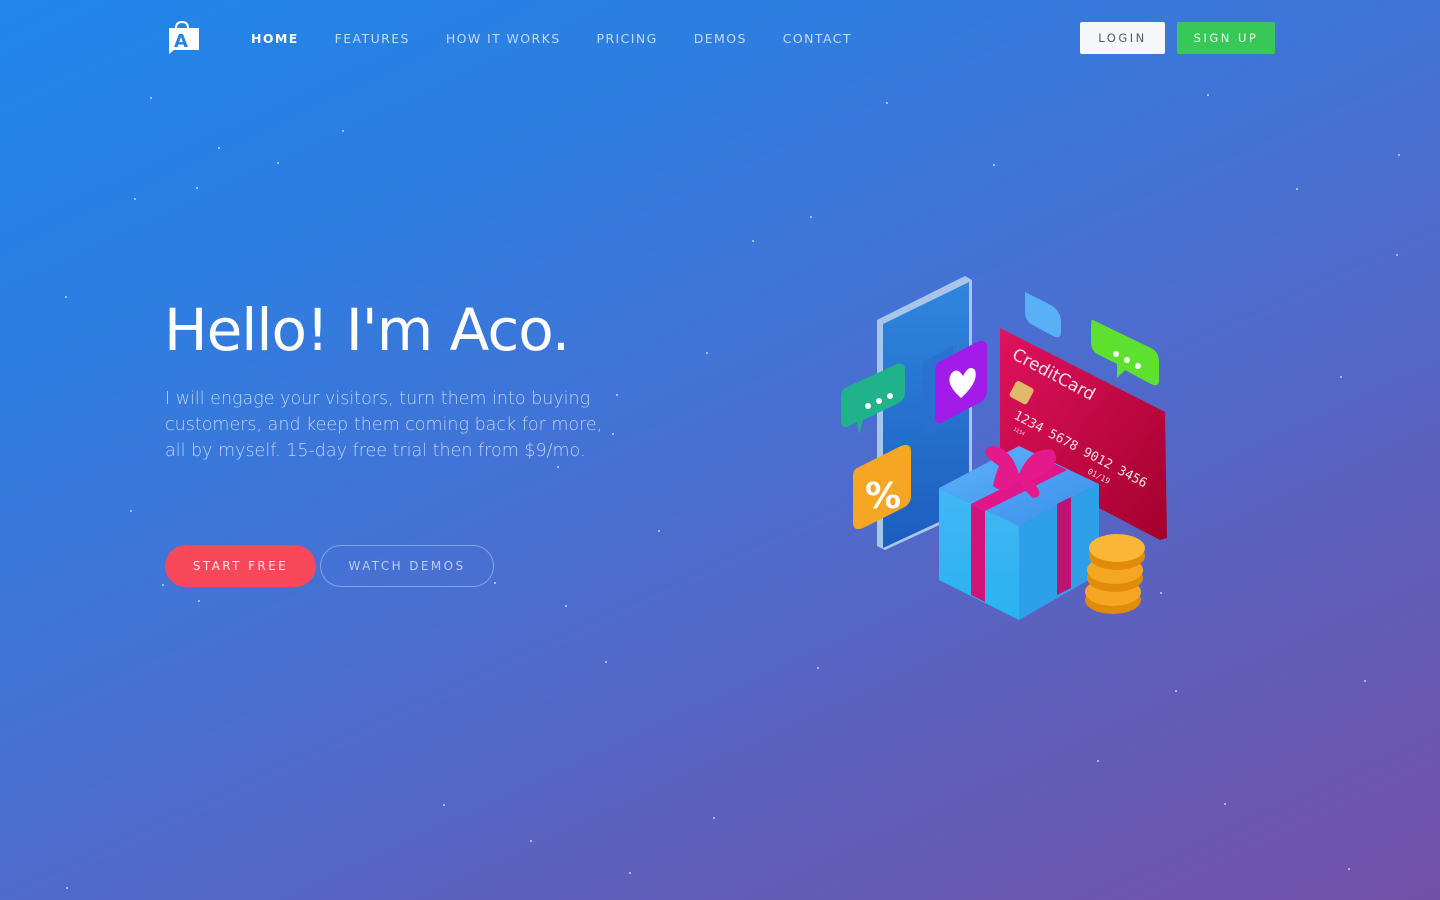 This screenshot has width=1440, height=900. What do you see at coordinates (367, 330) in the screenshot?
I see `hero-title: Hello! I'm Aco.` at bounding box center [367, 330].